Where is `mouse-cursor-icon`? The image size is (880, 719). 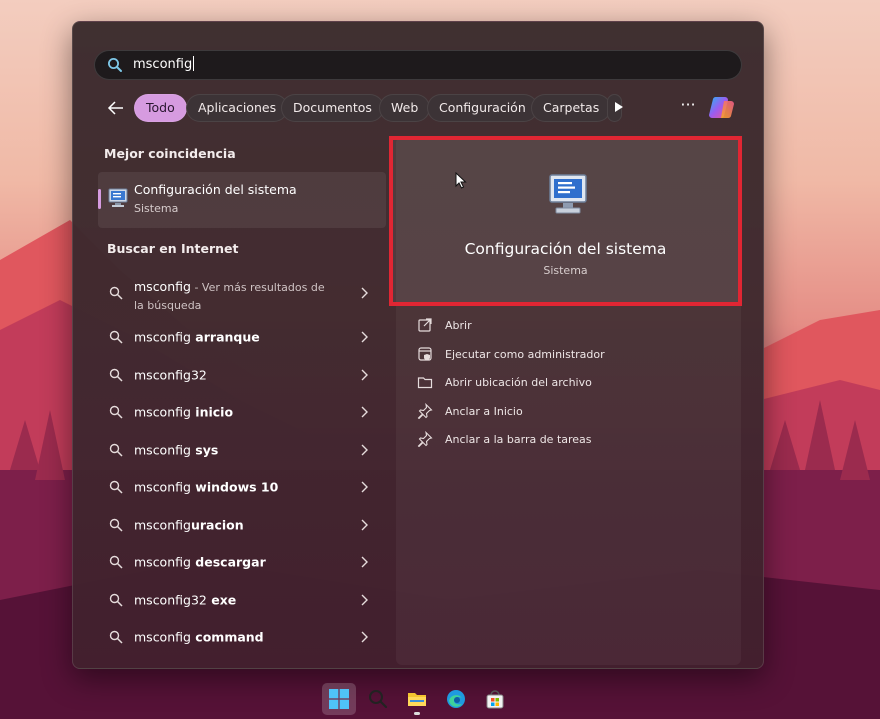 mouse-cursor-icon is located at coordinates (461, 180).